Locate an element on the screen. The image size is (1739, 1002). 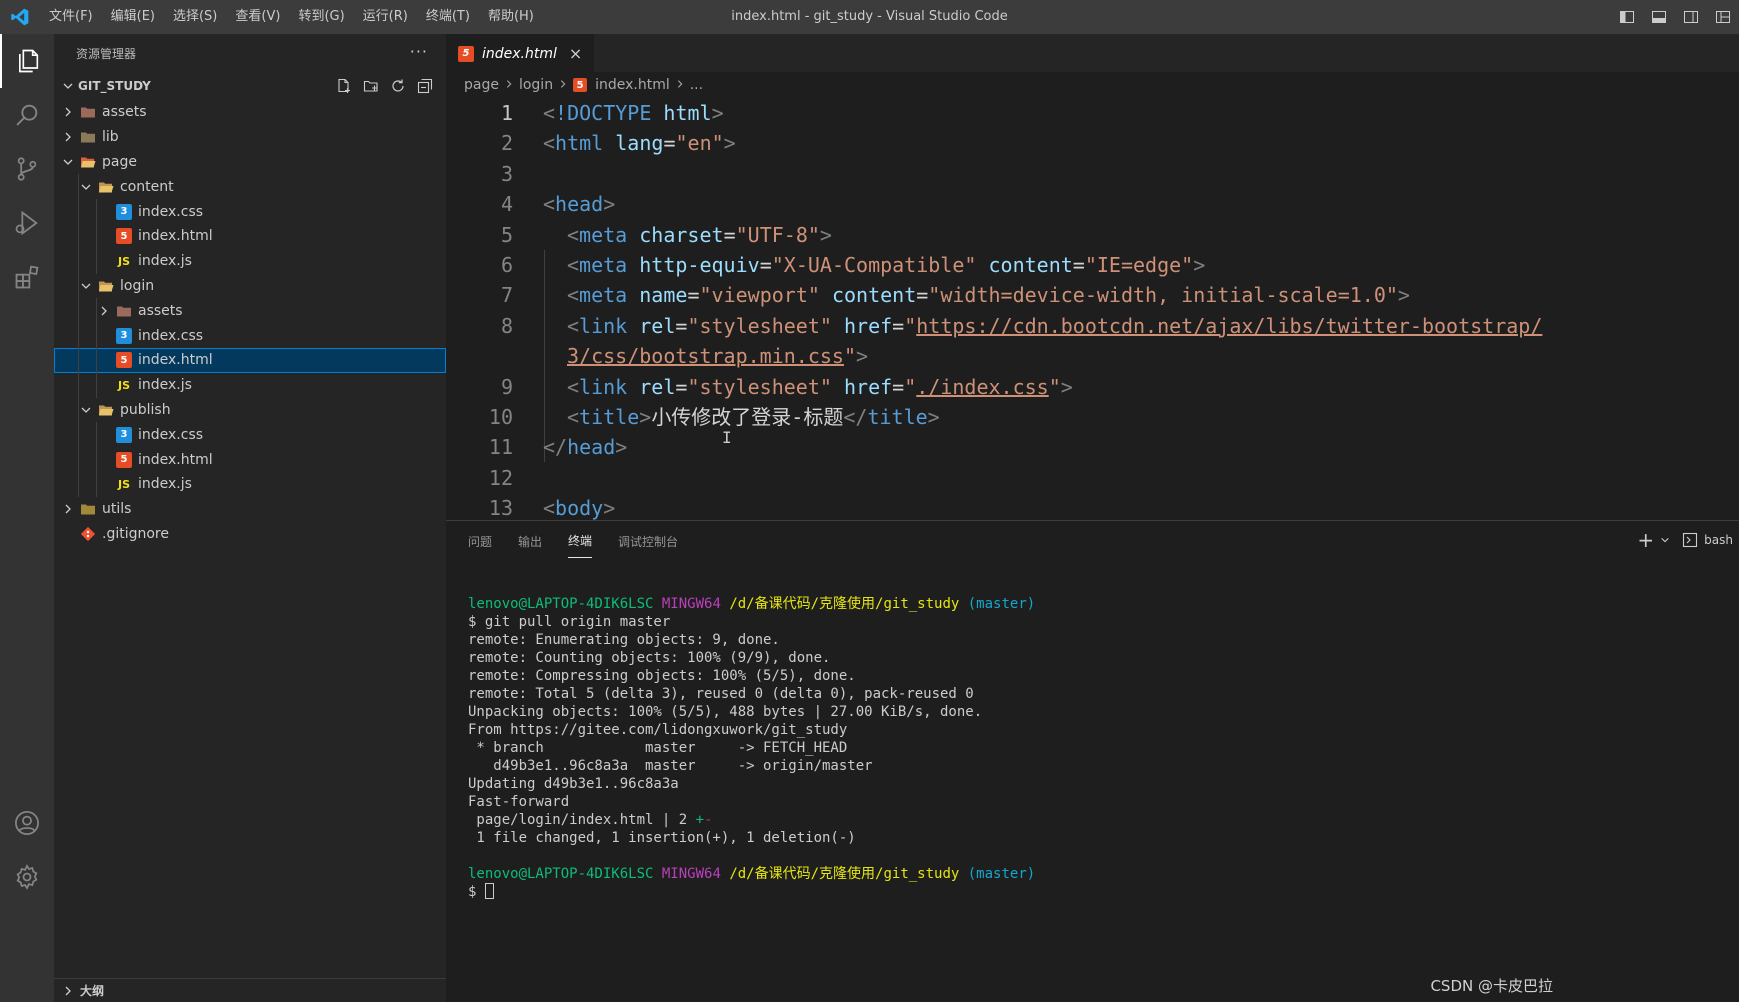
source-control-icon is located at coordinates (27, 169).